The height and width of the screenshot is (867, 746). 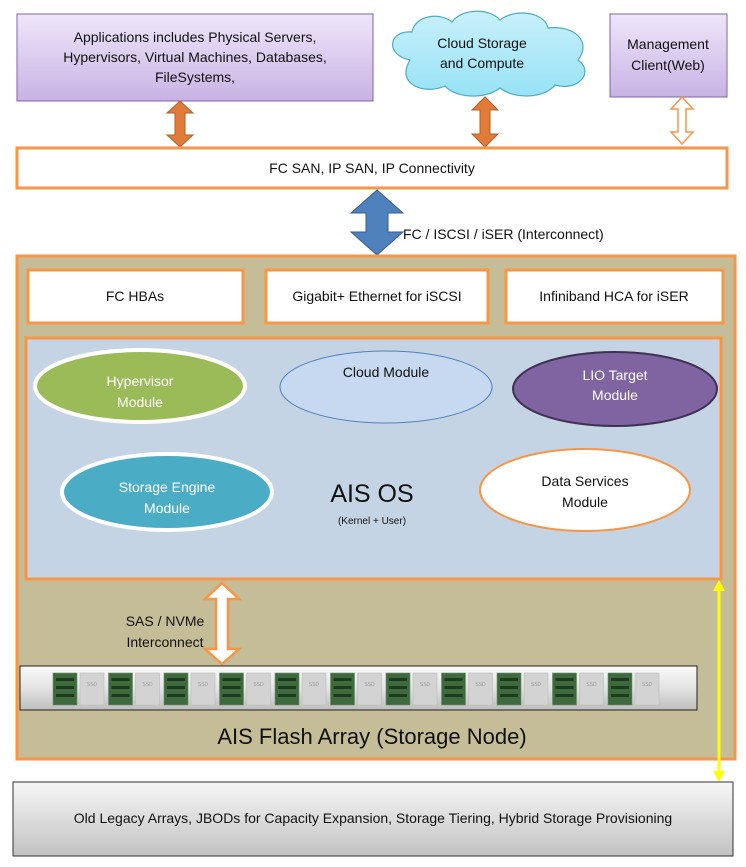 What do you see at coordinates (180, 124) in the screenshot?
I see `applications-double-arrow` at bounding box center [180, 124].